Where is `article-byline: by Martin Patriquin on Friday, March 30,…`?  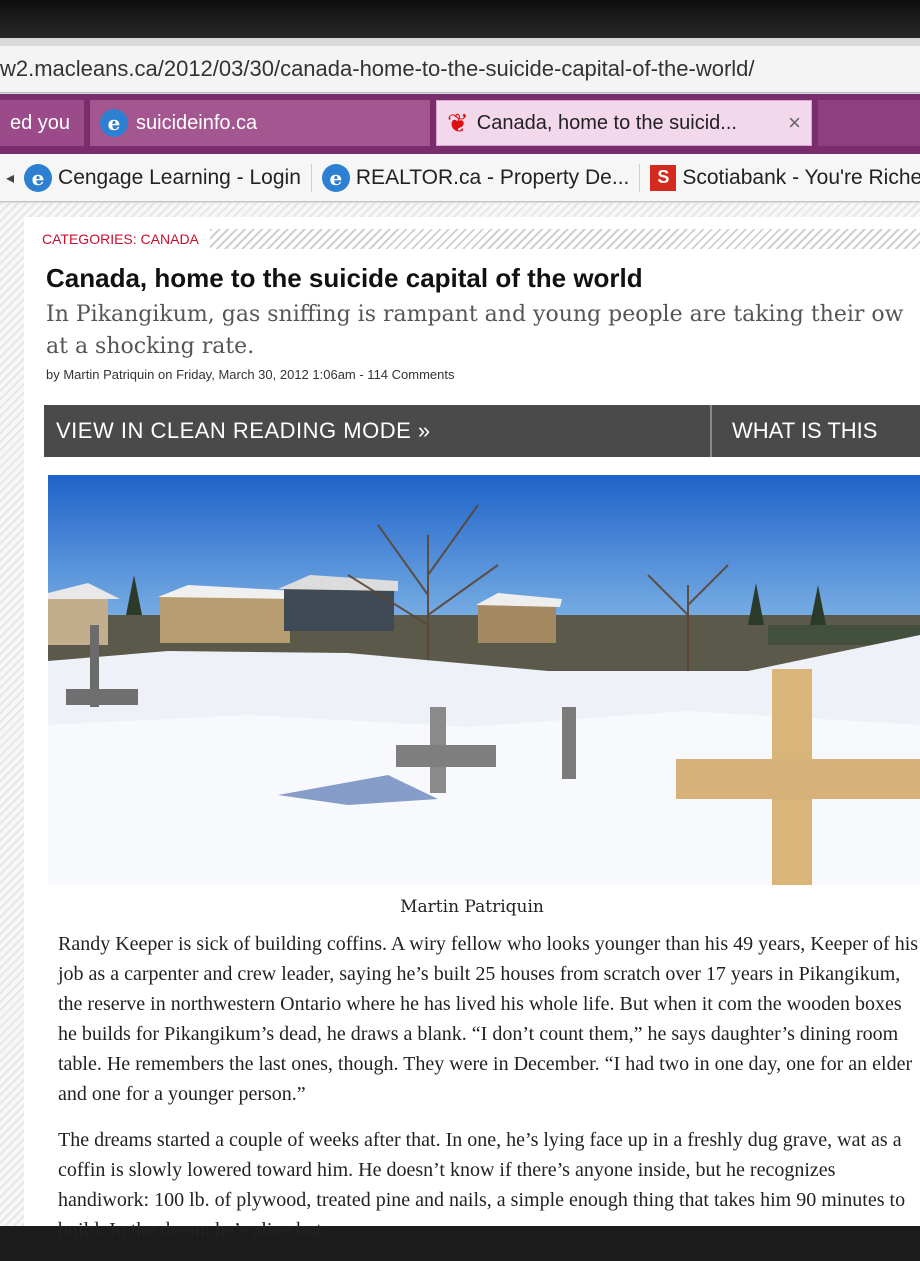
article-byline: by Martin Patriquin on Friday, March 30,… is located at coordinates (250, 374).